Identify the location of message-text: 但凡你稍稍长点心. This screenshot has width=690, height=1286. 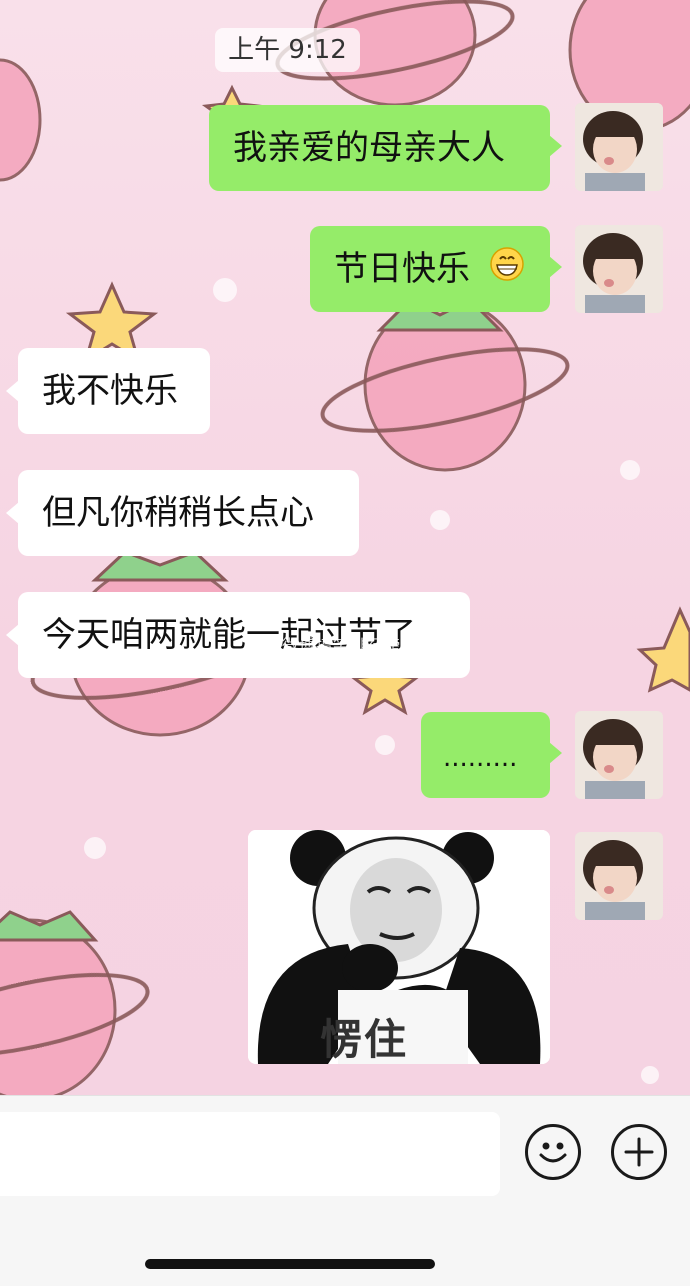
(178, 513).